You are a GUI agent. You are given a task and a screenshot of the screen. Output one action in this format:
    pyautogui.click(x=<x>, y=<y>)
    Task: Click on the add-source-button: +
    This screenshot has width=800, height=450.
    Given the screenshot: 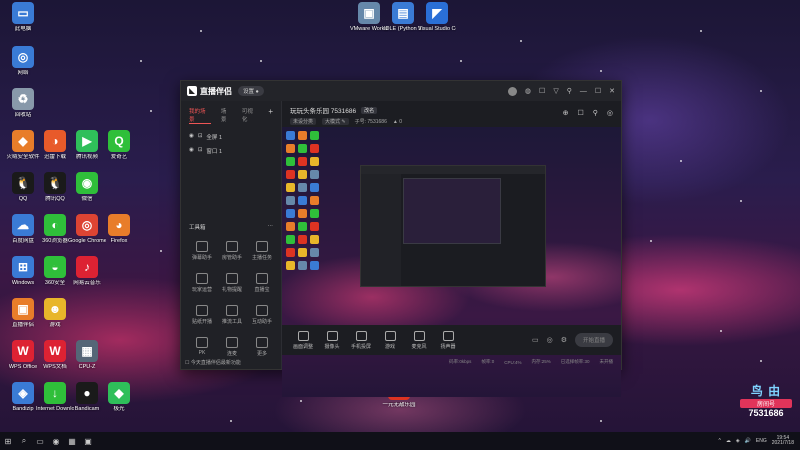 What is the action you would take?
    pyautogui.click(x=270, y=115)
    